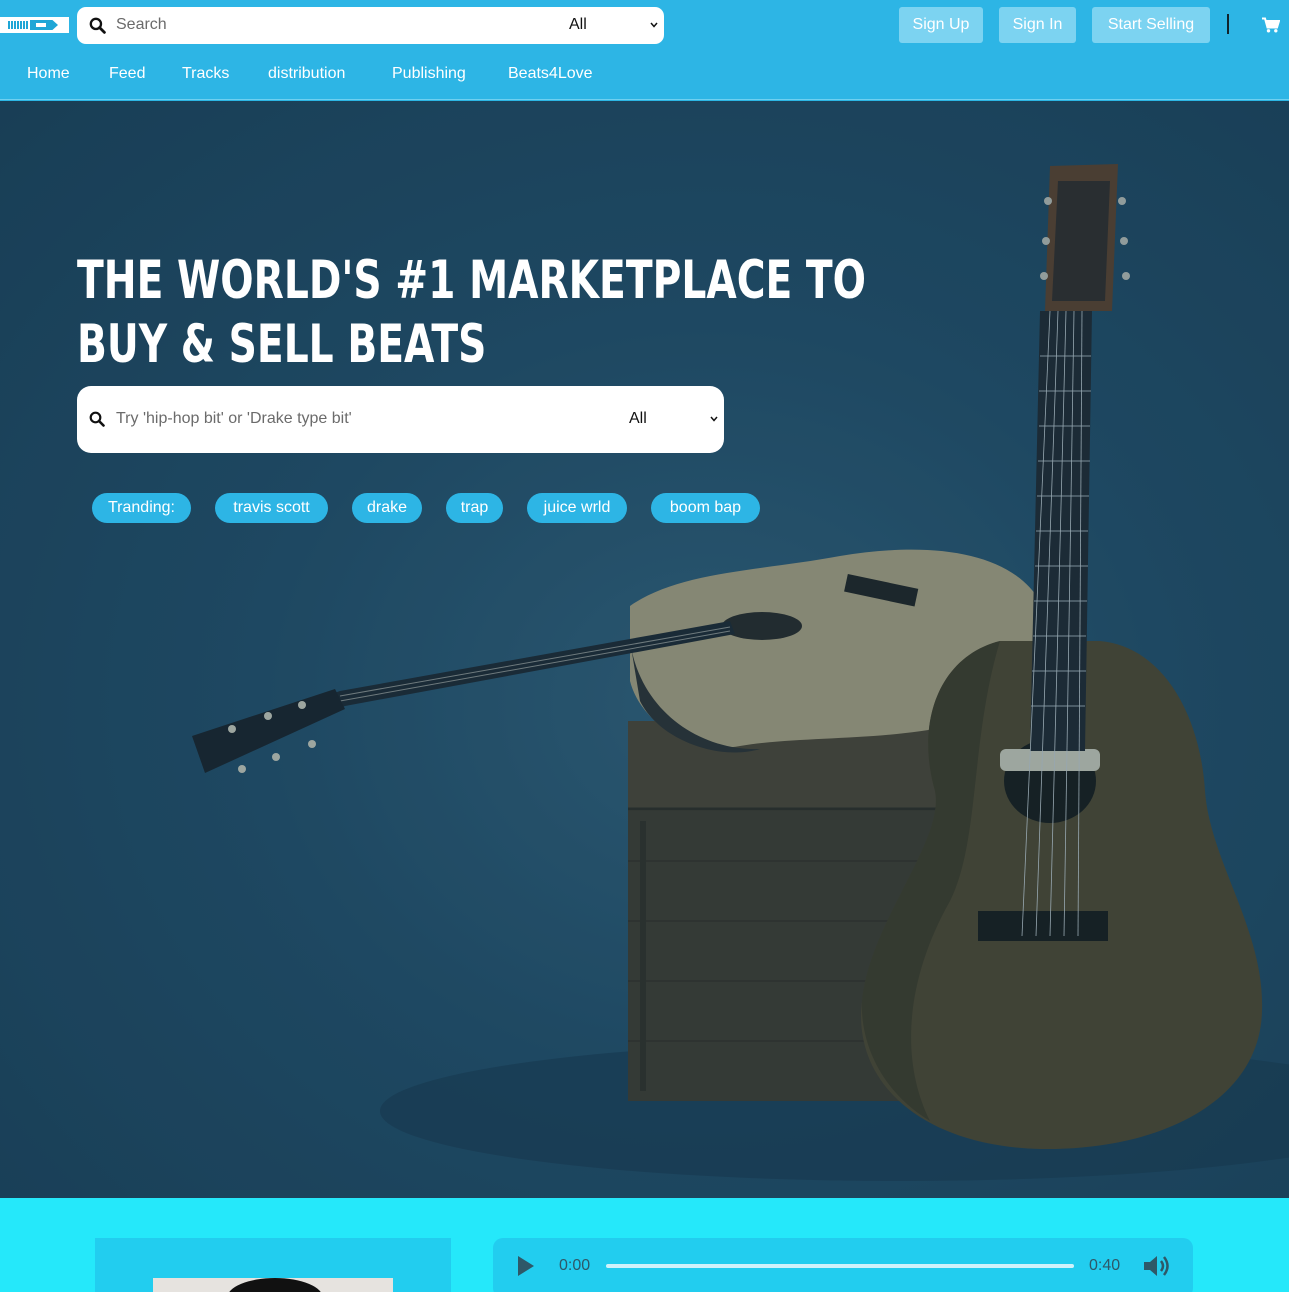 Image resolution: width=1289 pixels, height=1292 pixels. What do you see at coordinates (578, 25) in the screenshot?
I see `header-category-select: All` at bounding box center [578, 25].